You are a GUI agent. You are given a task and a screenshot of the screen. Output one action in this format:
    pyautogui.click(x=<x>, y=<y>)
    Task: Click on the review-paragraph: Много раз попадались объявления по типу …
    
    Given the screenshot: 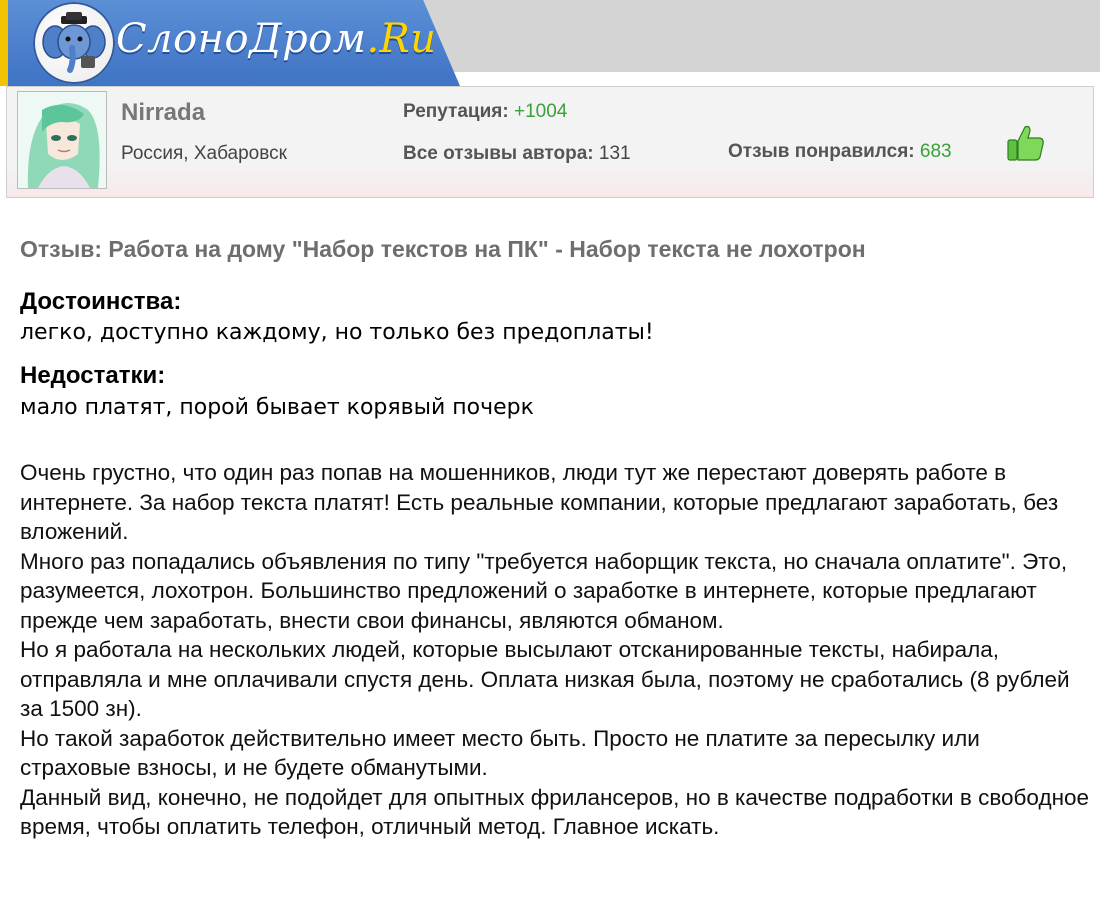 What is the action you would take?
    pyautogui.click(x=544, y=590)
    